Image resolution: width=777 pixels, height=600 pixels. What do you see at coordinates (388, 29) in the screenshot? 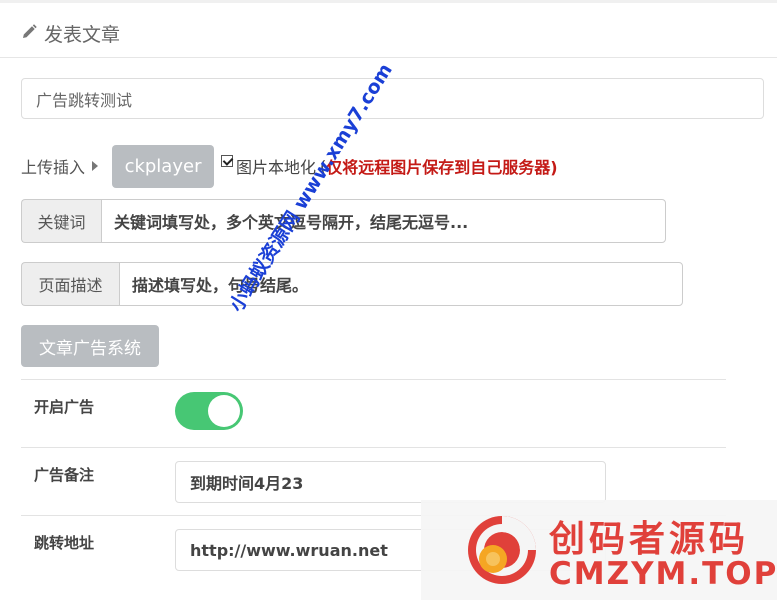
I see `page-header: 发表文章` at bounding box center [388, 29].